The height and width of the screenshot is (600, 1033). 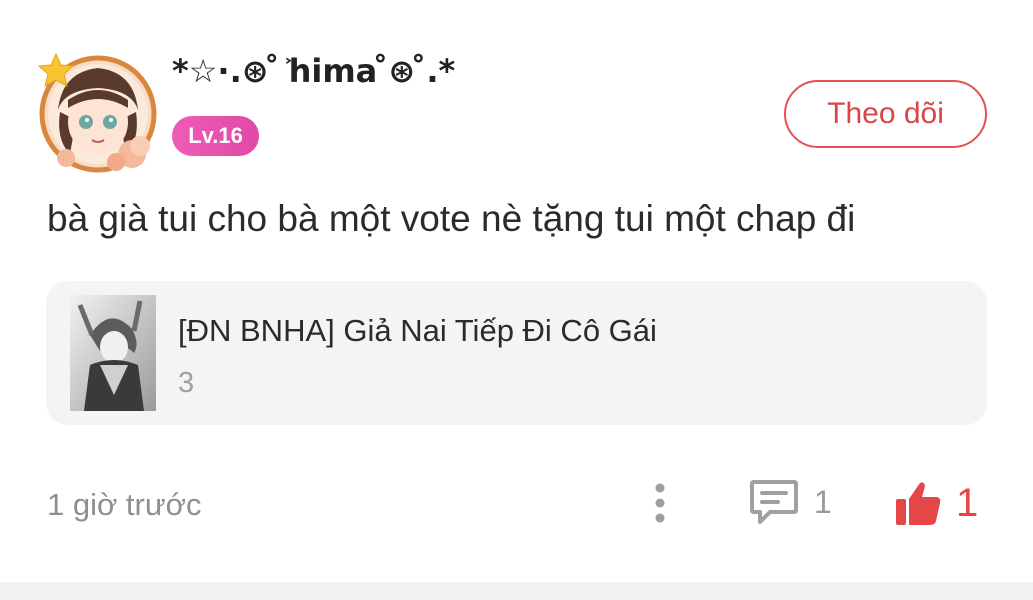 What do you see at coordinates (967, 502) in the screenshot?
I see `like-count: 1` at bounding box center [967, 502].